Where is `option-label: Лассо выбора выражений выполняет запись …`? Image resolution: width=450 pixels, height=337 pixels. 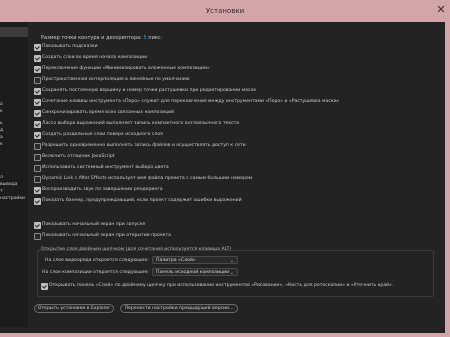 option-label: Лассо выбора выражений выполняет запись … is located at coordinates (141, 123).